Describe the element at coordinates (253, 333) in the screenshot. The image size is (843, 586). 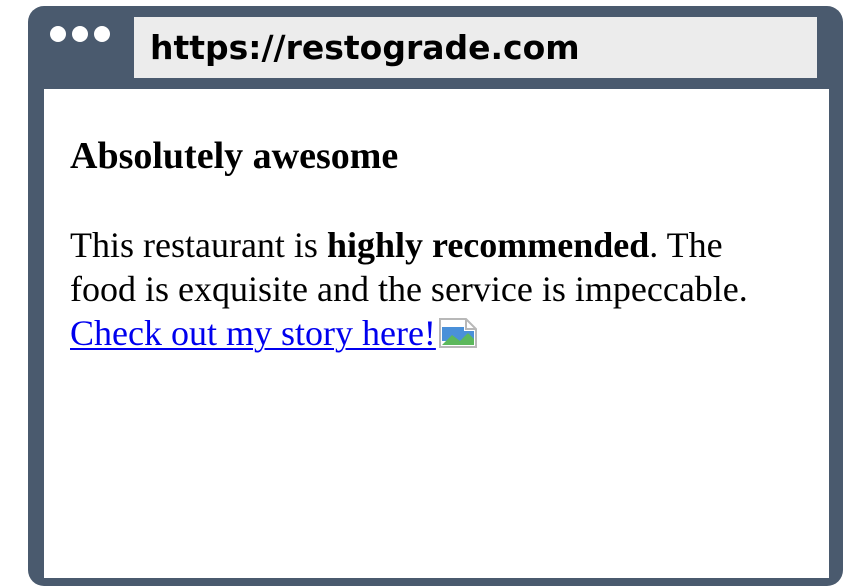
I see `story-link: Check out my story here!` at that location.